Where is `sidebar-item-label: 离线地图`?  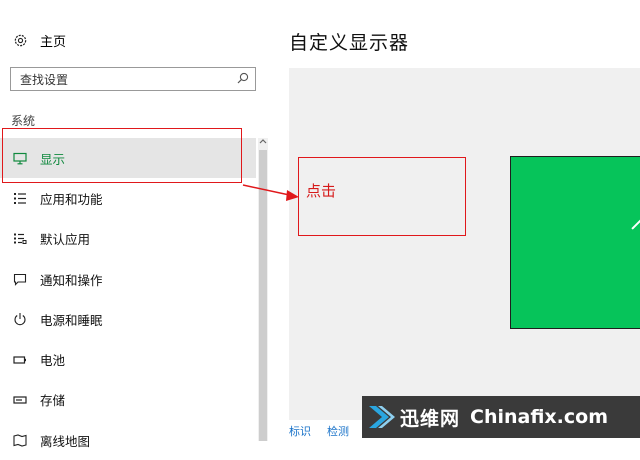
sidebar-item-label: 离线地图 is located at coordinates (65, 441).